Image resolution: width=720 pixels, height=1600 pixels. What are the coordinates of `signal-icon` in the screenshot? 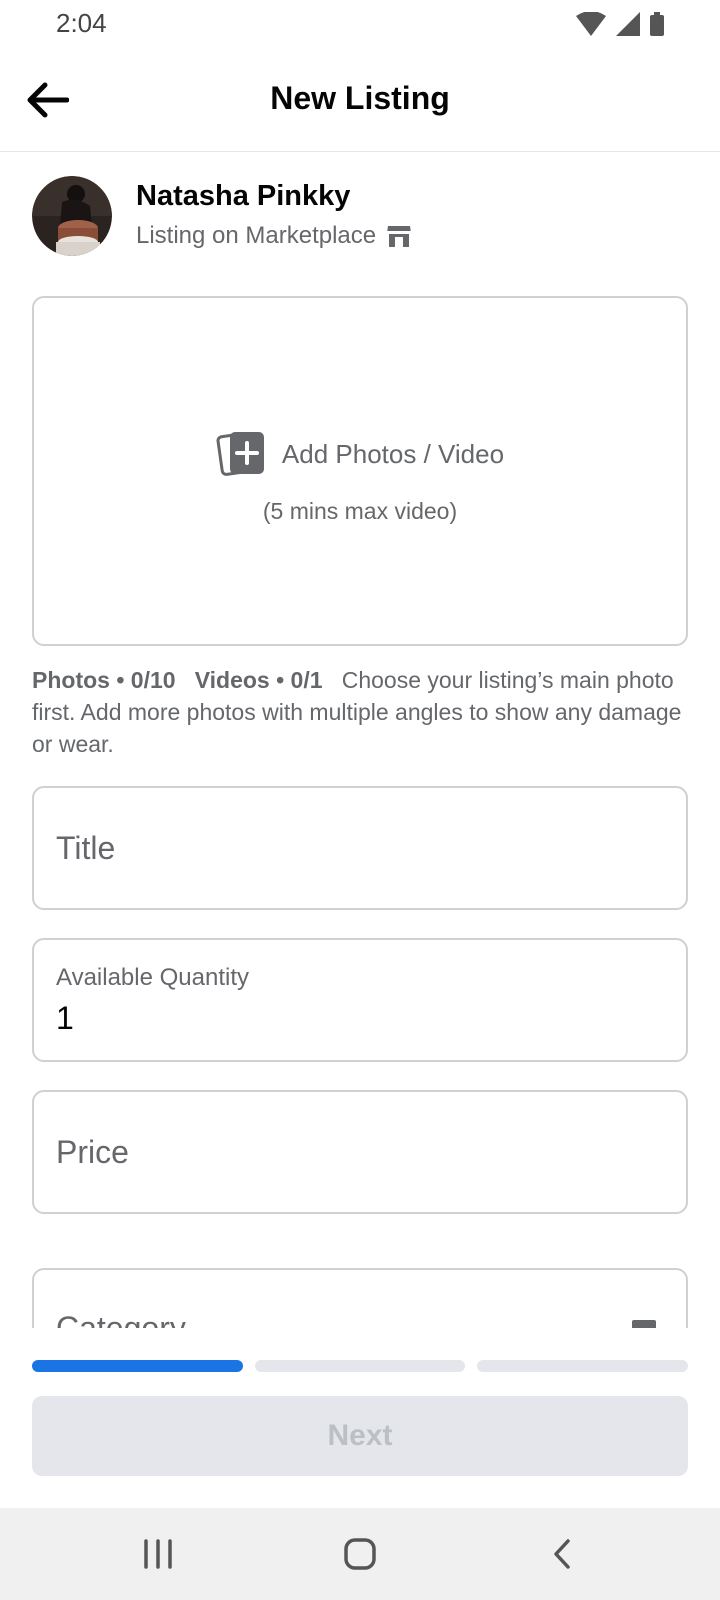 It's located at (628, 24).